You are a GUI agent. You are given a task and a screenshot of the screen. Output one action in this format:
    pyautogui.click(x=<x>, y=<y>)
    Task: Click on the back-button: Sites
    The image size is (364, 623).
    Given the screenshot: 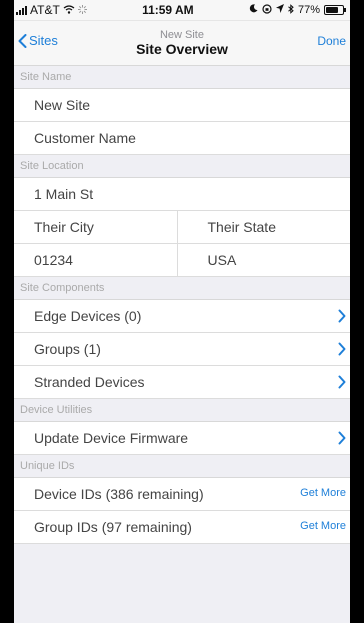 What is the action you would take?
    pyautogui.click(x=38, y=40)
    